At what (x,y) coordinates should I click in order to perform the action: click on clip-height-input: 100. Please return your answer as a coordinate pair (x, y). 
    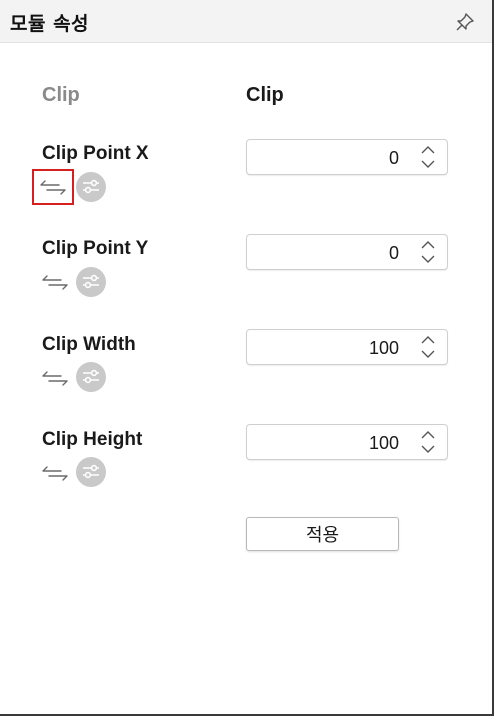
    Looking at the image, I should click on (347, 442).